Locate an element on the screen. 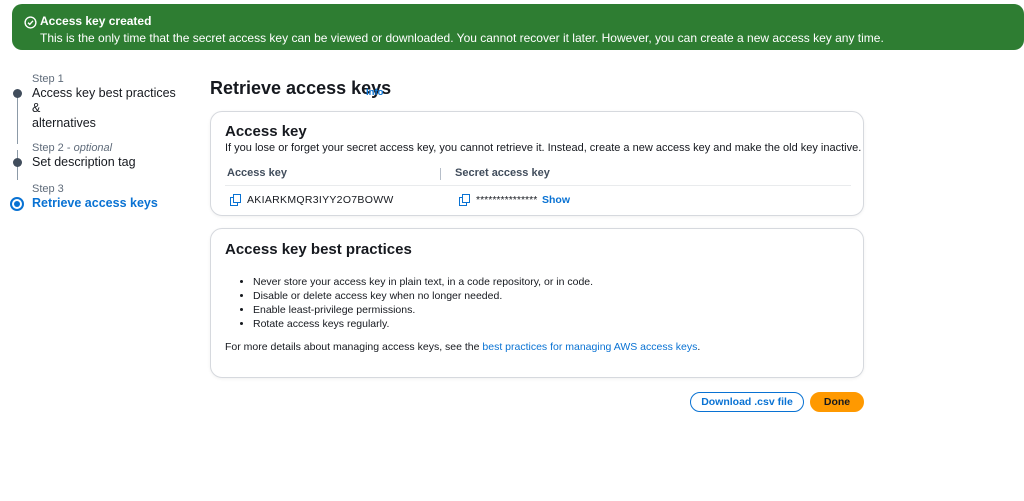  check-circle-icon is located at coordinates (30, 22).